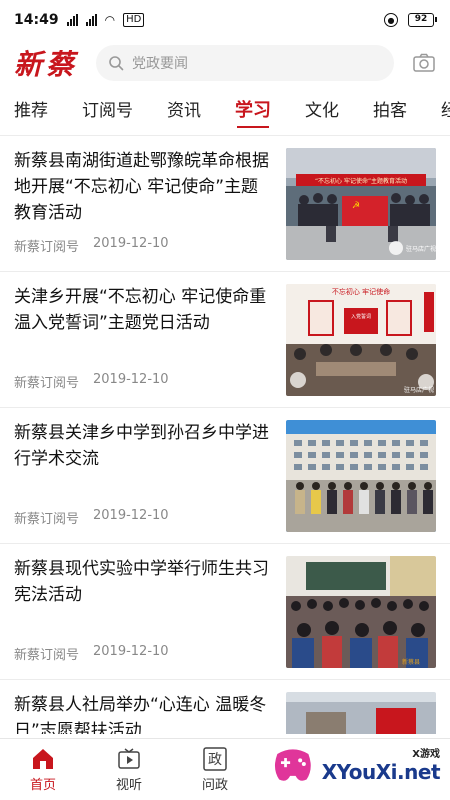 The height and width of the screenshot is (800, 450). I want to click on news-title: 新蔡县南湖街道赴鄂豫皖革命根据地开展“不忘初心 牢记使命”主题教育活动, so click(141, 187).